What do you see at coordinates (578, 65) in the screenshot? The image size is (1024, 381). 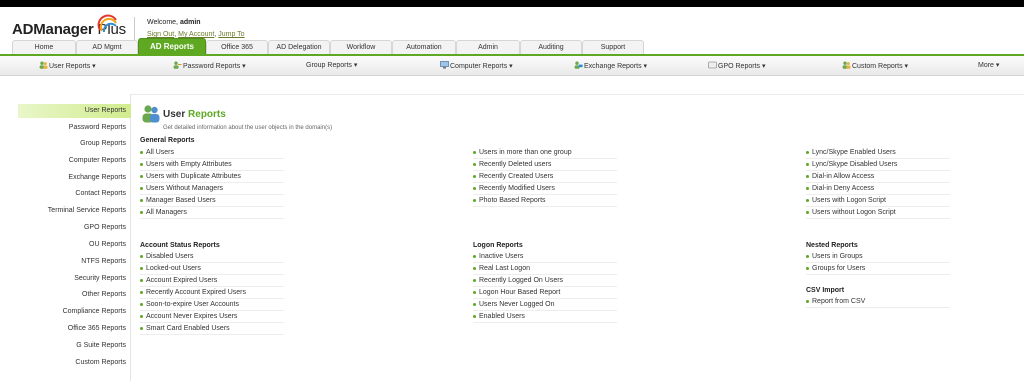 I see `exchange-icon` at bounding box center [578, 65].